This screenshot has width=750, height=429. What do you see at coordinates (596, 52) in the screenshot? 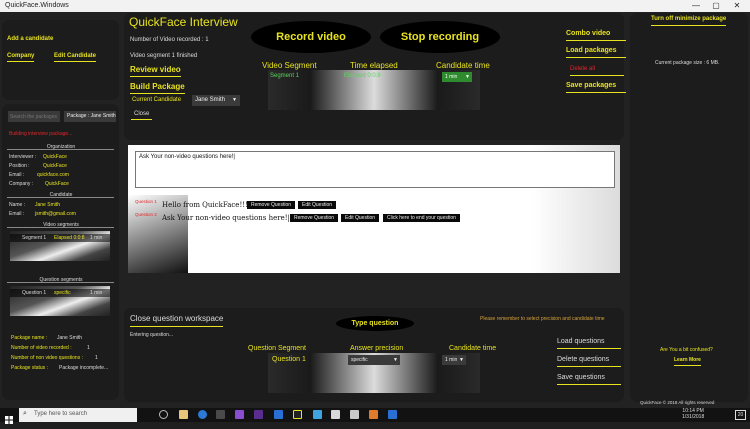
I see `load-packages-button: Load packages` at bounding box center [596, 52].